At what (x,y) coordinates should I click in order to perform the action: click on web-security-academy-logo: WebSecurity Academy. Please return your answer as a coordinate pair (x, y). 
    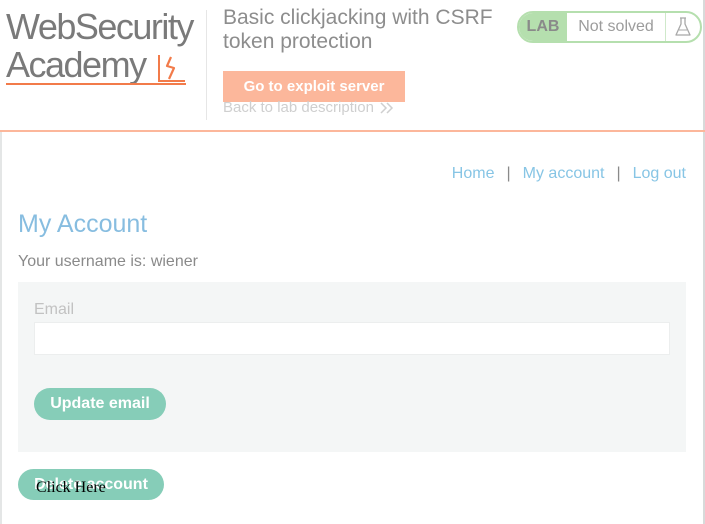
    Looking at the image, I should click on (106, 45).